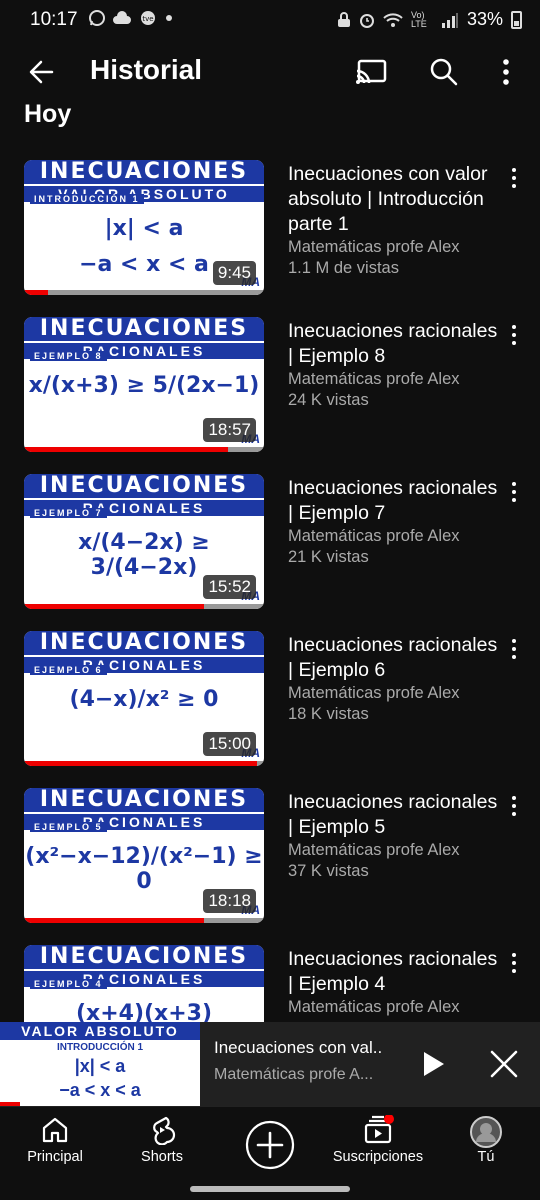 The image size is (540, 1200). What do you see at coordinates (162, 1157) in the screenshot?
I see `nav-shorts-label: Shorts` at bounding box center [162, 1157].